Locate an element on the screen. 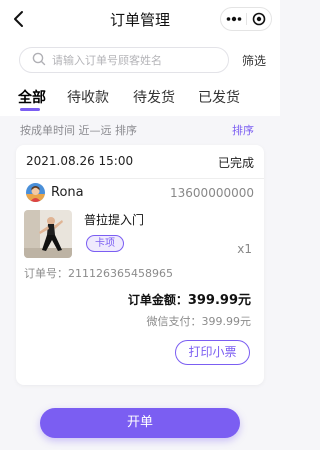 The width and height of the screenshot is (320, 450). search-row: 筛选 is located at coordinates (140, 59).